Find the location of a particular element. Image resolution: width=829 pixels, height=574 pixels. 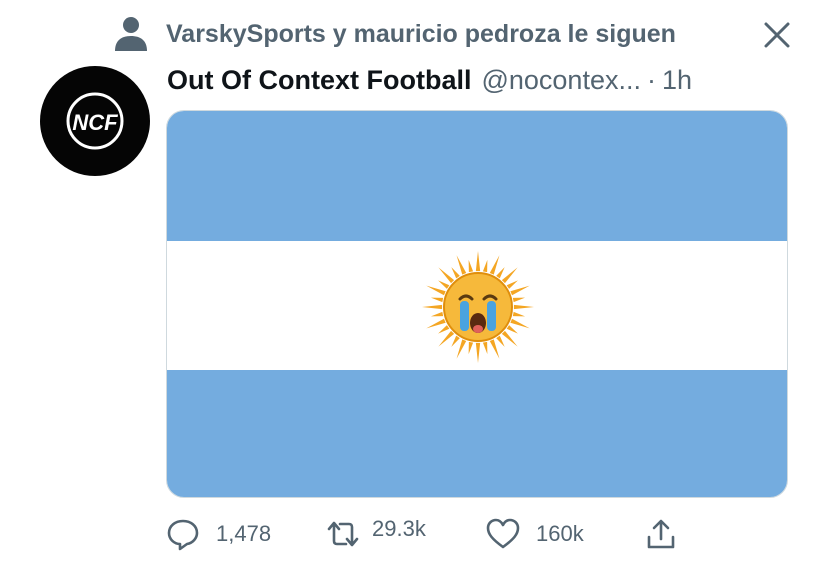

avatar: NCF is located at coordinates (95, 121).